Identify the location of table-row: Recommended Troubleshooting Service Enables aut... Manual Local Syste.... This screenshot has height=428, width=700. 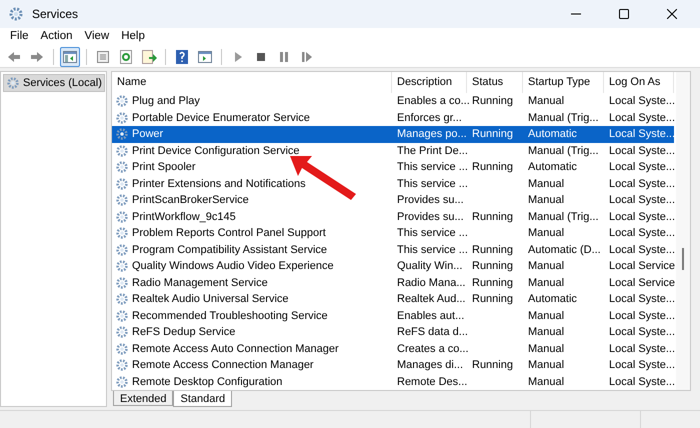
(393, 316).